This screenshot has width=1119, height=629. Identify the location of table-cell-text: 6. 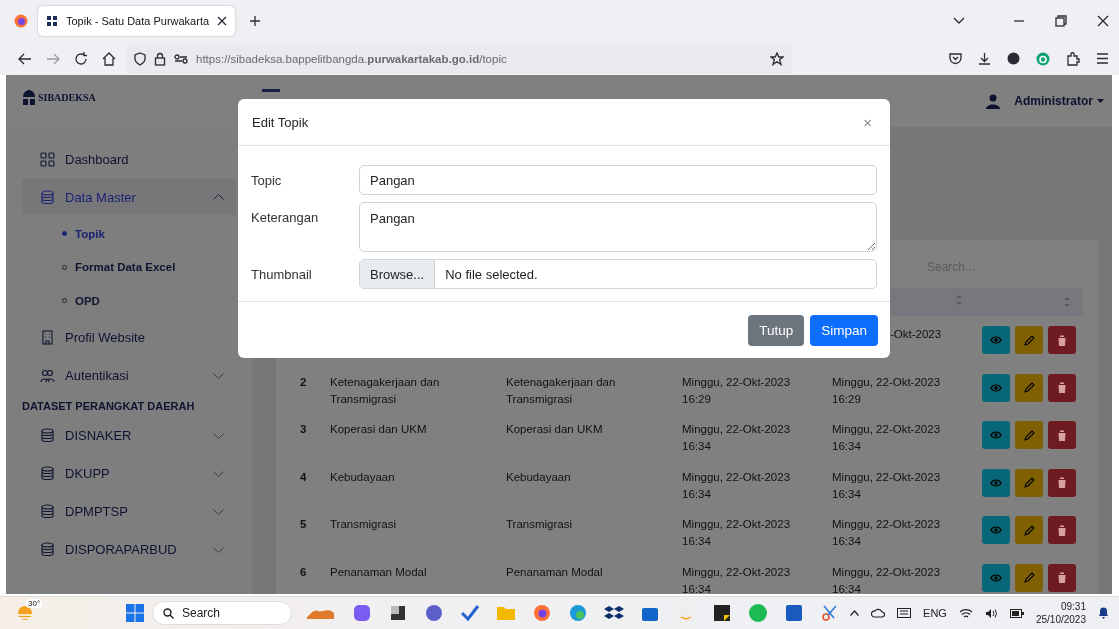
(303, 572).